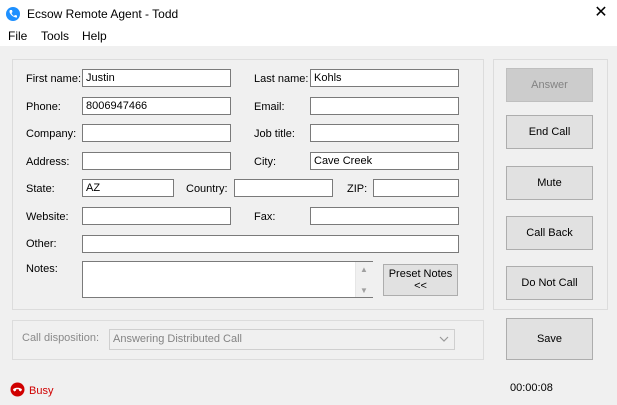 The width and height of the screenshot is (617, 405). Describe the element at coordinates (48, 162) in the screenshot. I see `address-label: Address:` at that location.